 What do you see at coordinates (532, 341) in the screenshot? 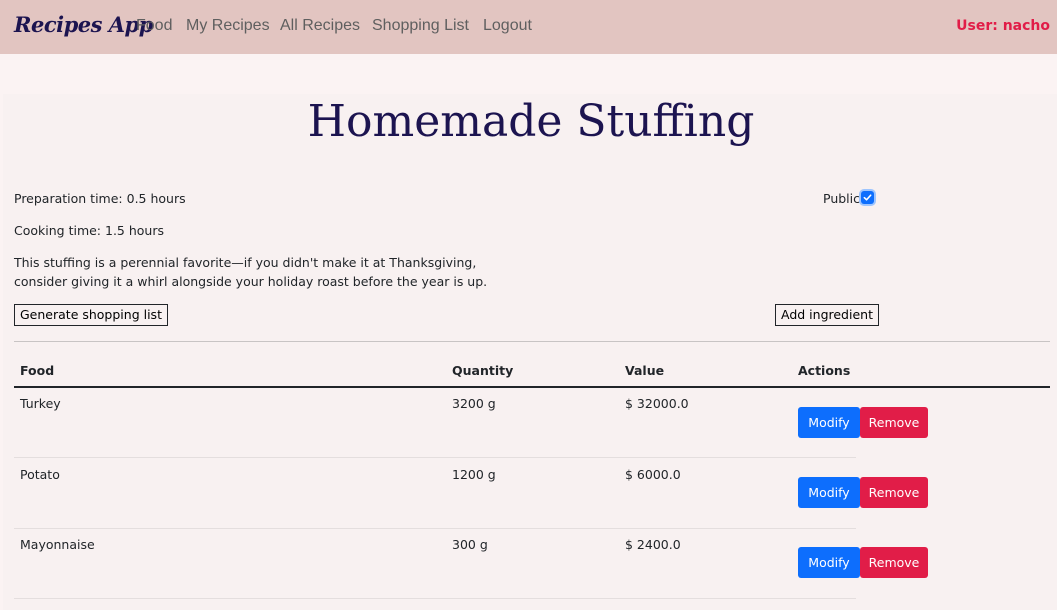
I see `divider` at bounding box center [532, 341].